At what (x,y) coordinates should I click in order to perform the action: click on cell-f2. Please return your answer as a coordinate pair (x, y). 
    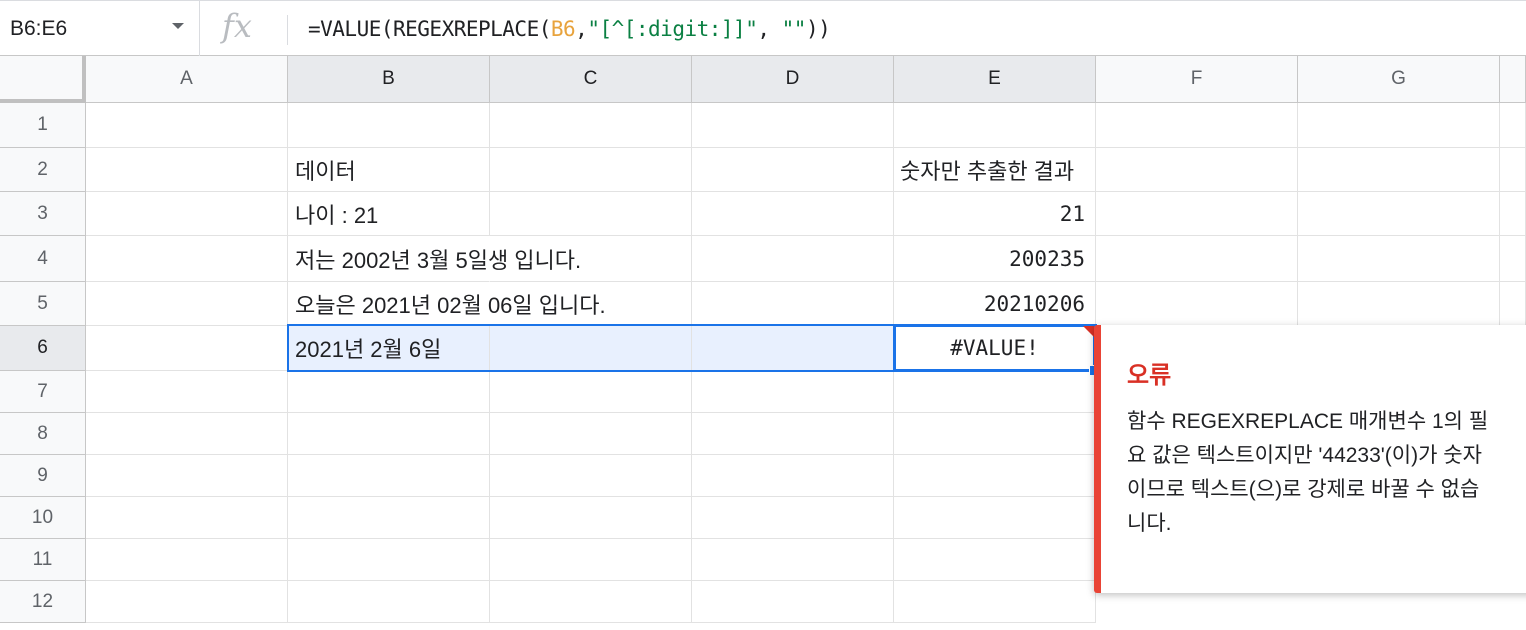
    Looking at the image, I should click on (1197, 170).